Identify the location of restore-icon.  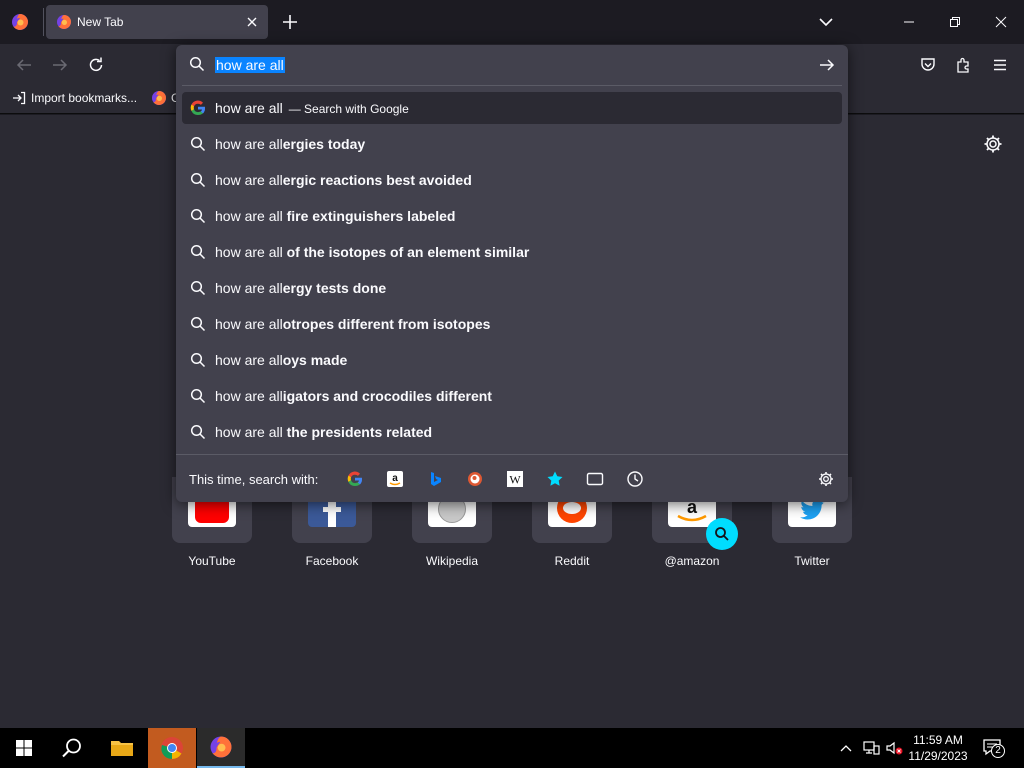
(955, 22).